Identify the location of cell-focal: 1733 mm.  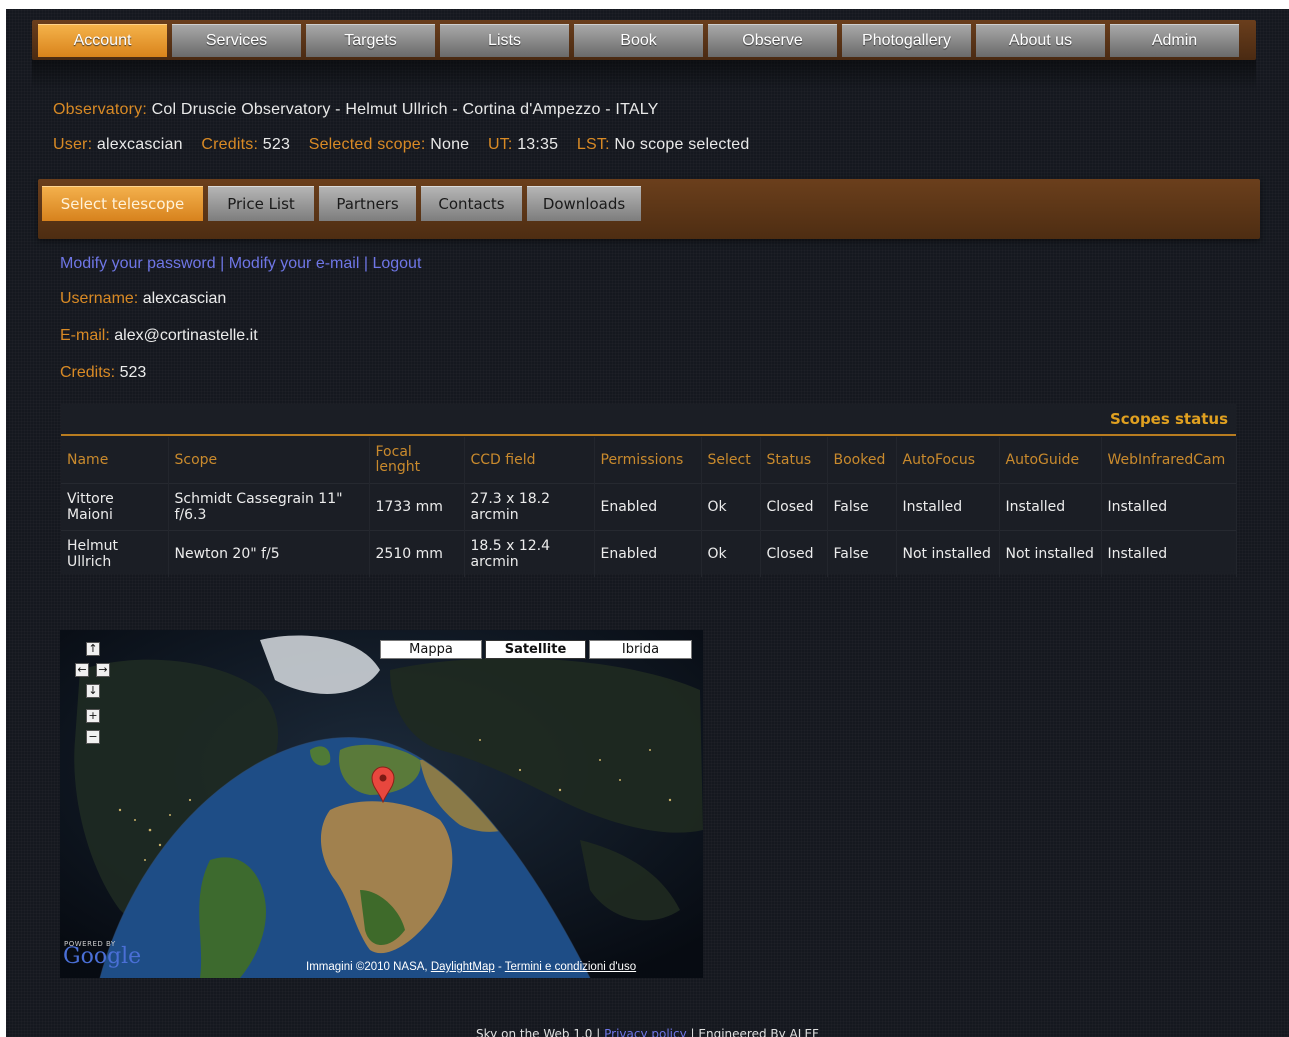
(417, 507).